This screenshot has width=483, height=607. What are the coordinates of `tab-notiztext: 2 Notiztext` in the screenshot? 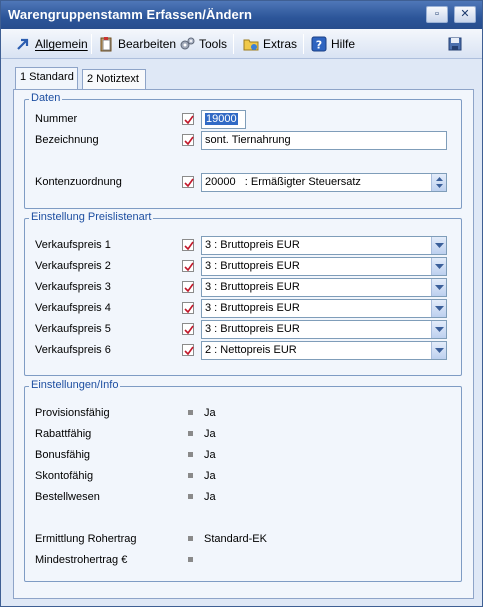 It's located at (114, 79).